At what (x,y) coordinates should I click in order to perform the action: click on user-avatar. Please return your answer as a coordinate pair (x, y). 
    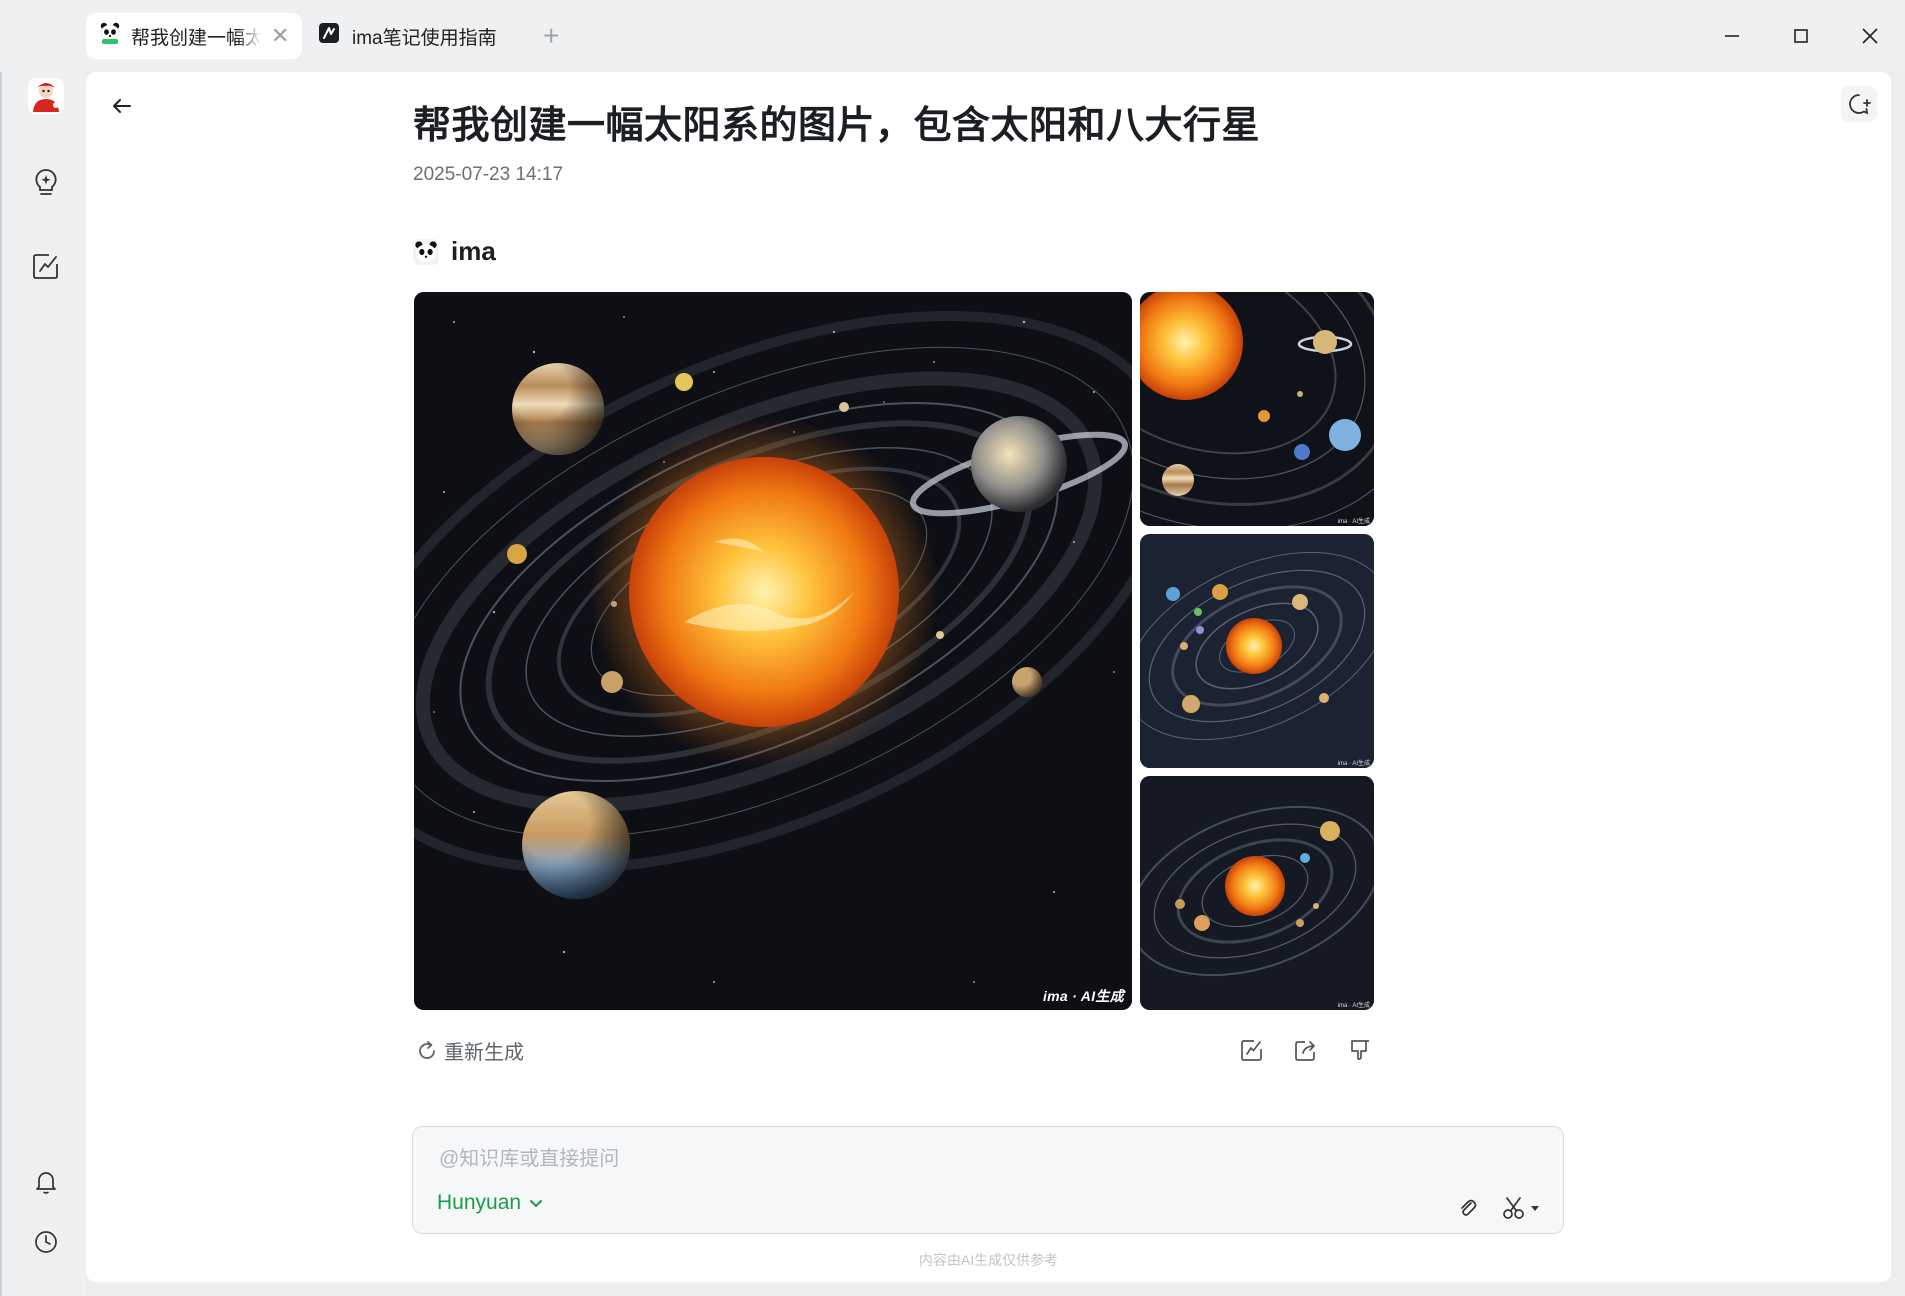
    Looking at the image, I should click on (46, 96).